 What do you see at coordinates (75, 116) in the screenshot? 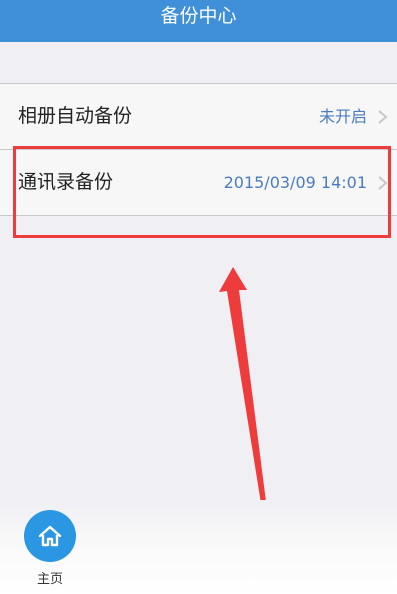
I see `row-album-auto-backup-label: 相册自动备份` at bounding box center [75, 116].